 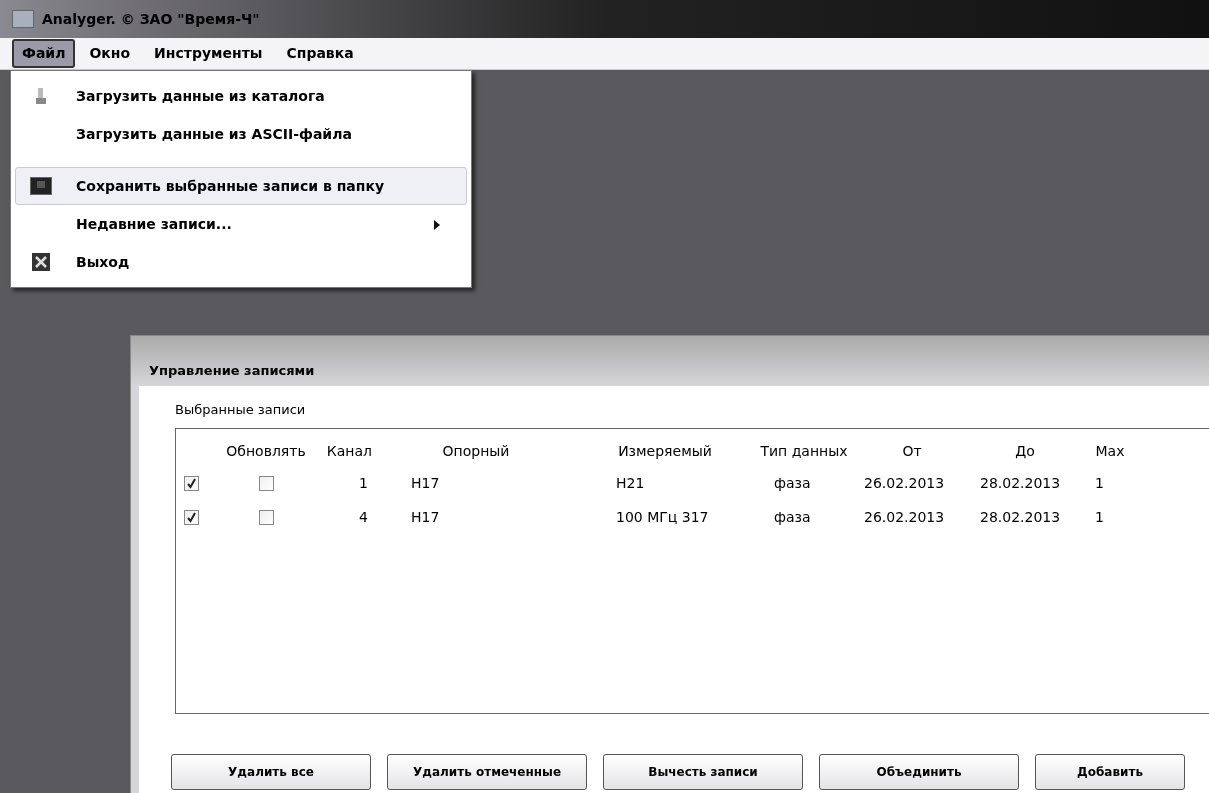 I want to click on submenu-arrow-icon, so click(x=437, y=225).